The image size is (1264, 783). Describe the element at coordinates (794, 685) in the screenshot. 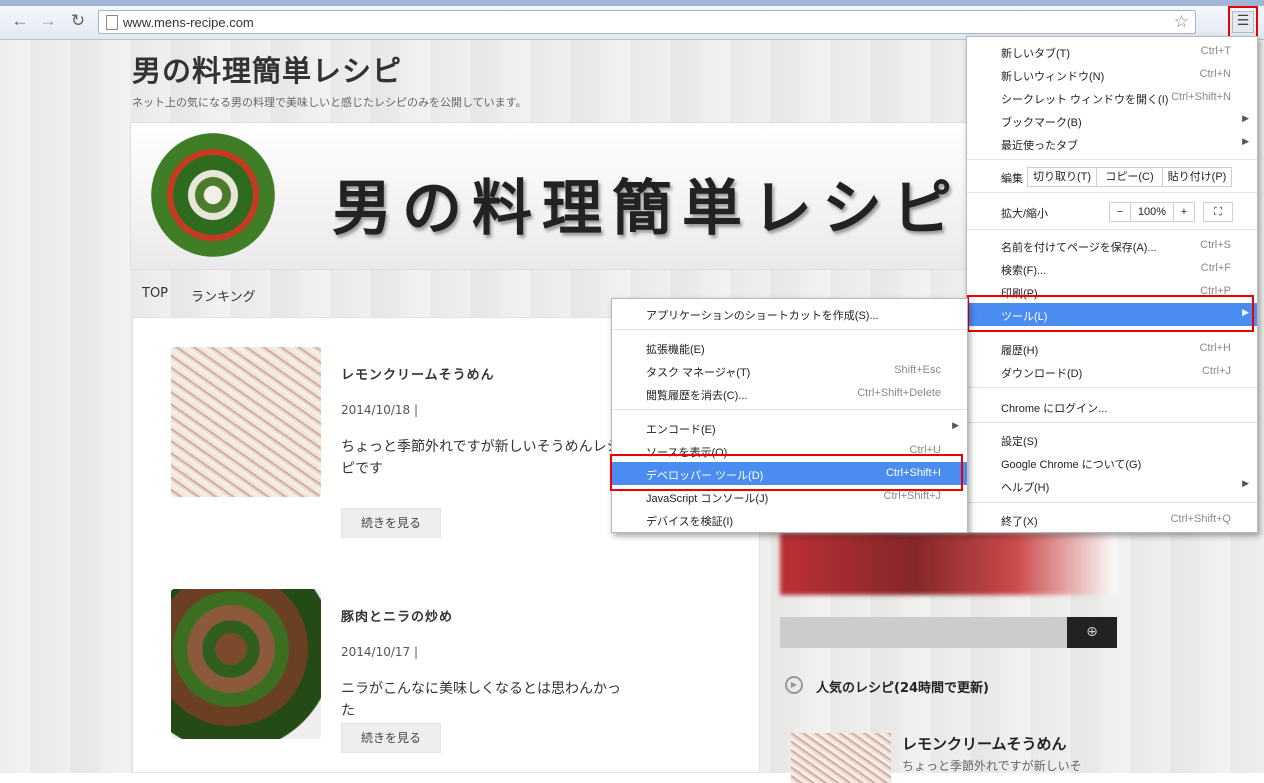

I see `play-circle-icon: ▶` at that location.